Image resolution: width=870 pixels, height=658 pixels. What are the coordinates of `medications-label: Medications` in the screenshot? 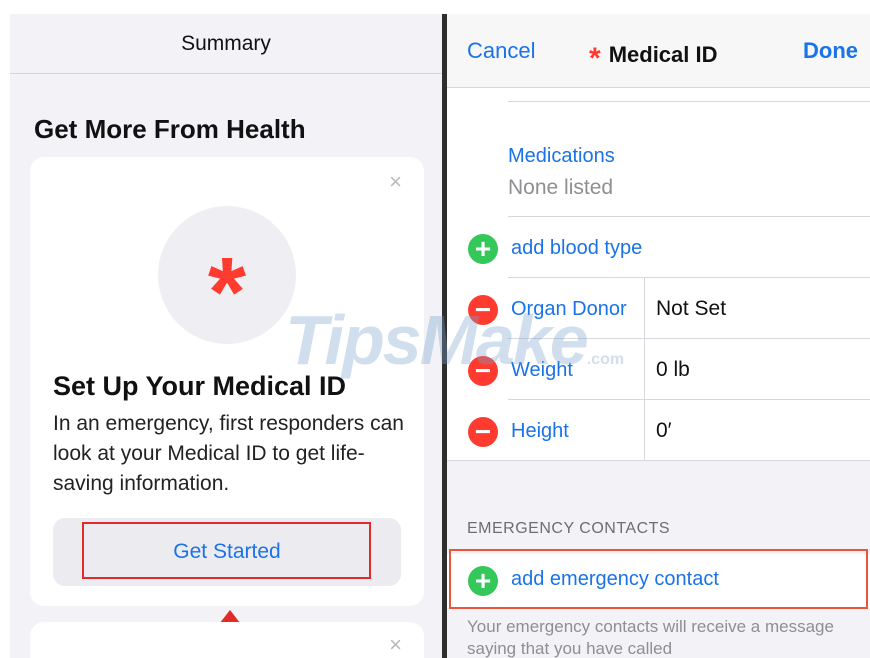 It's located at (561, 156).